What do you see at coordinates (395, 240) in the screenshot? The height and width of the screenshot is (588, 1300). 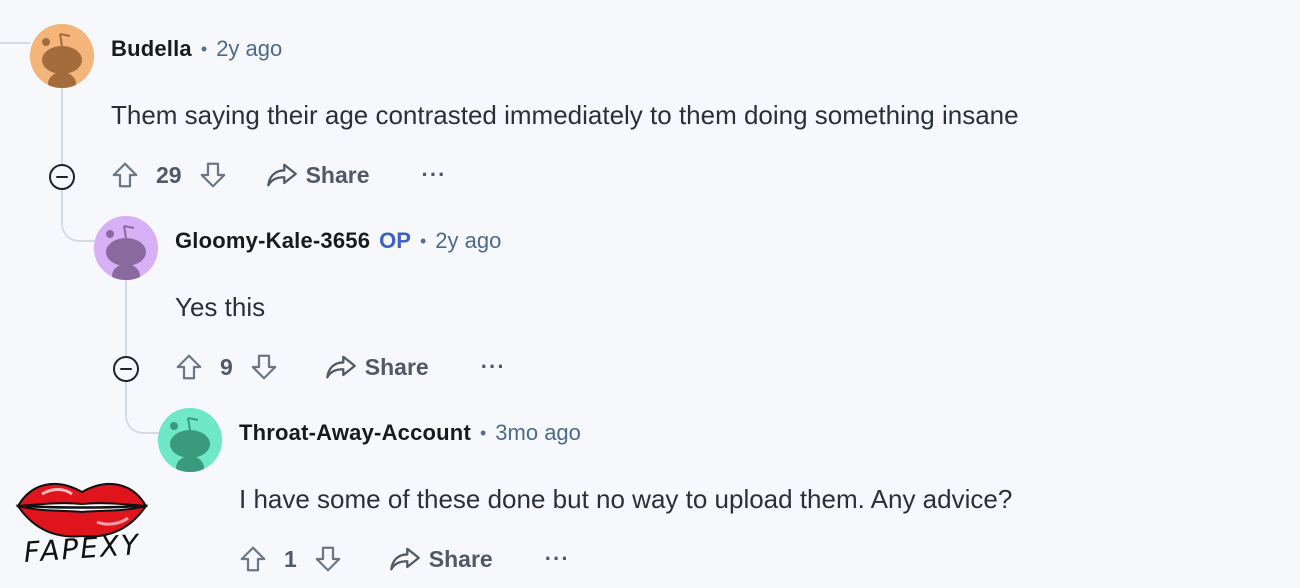 I see `op-badge: OP` at bounding box center [395, 240].